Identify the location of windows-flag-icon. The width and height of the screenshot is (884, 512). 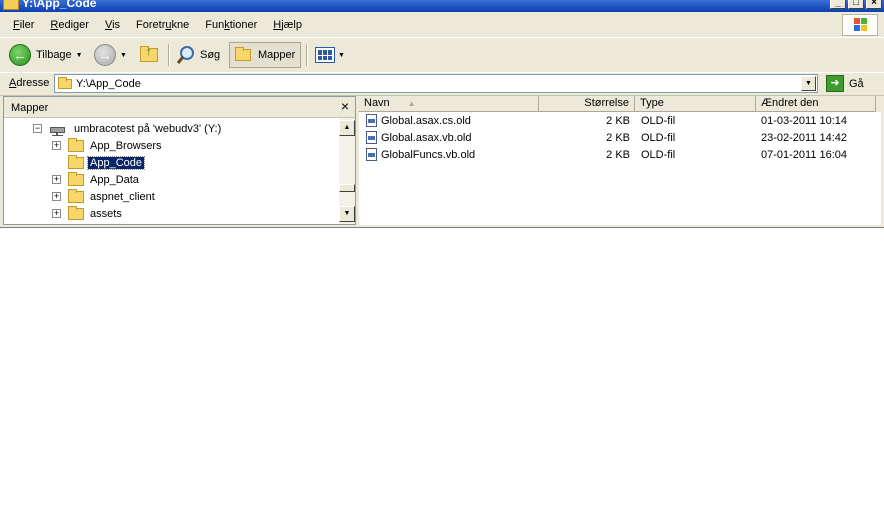
(861, 25).